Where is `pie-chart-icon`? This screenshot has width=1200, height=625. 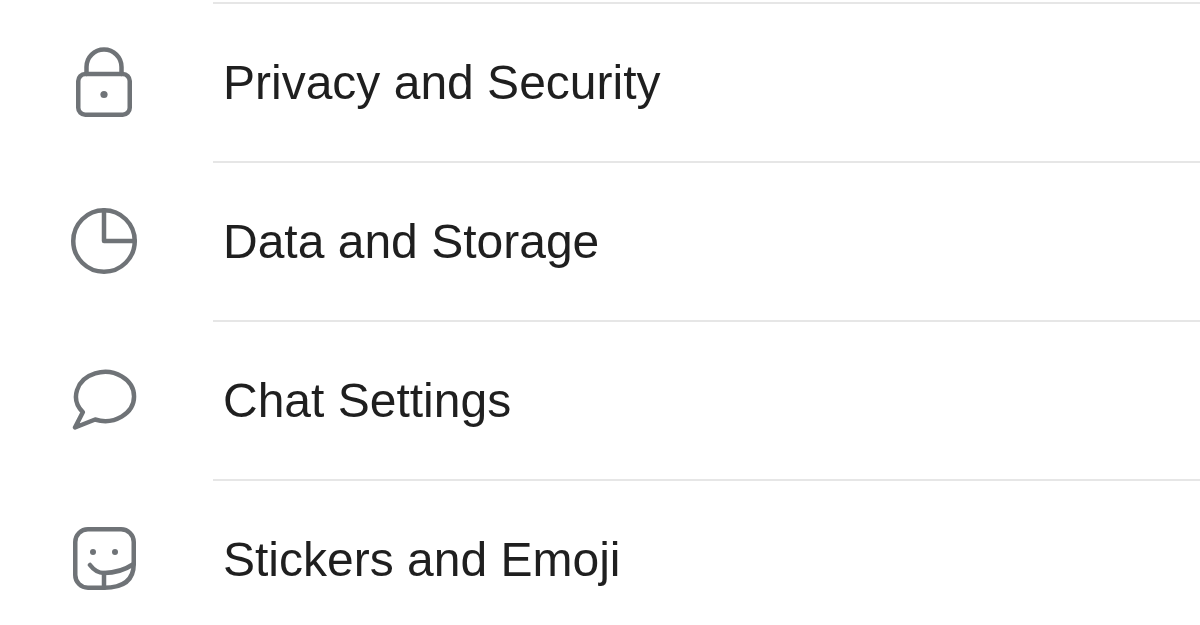
pie-chart-icon is located at coordinates (104, 240).